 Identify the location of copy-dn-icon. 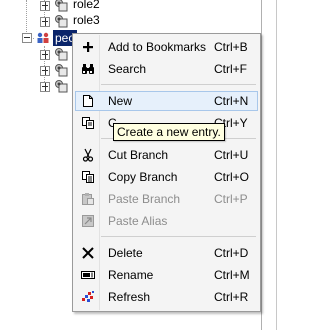
(88, 123).